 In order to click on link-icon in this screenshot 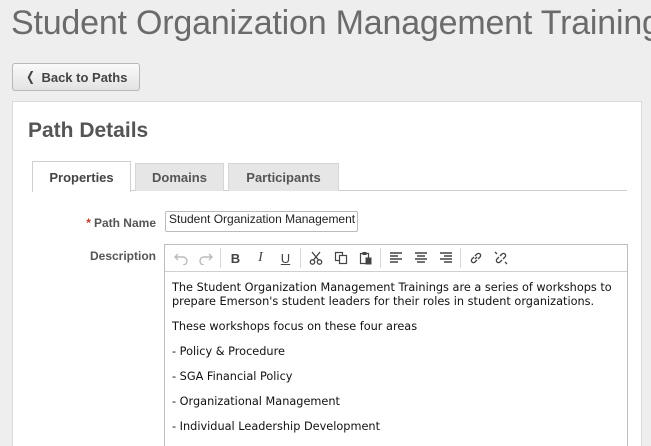, I will do `click(475, 258)`.